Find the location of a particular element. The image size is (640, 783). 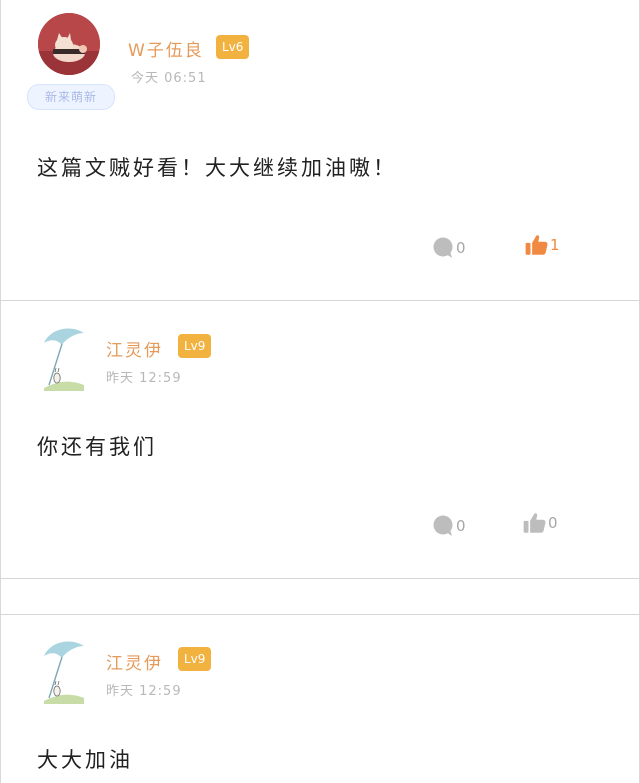

level-badge: Lv6 is located at coordinates (233, 47).